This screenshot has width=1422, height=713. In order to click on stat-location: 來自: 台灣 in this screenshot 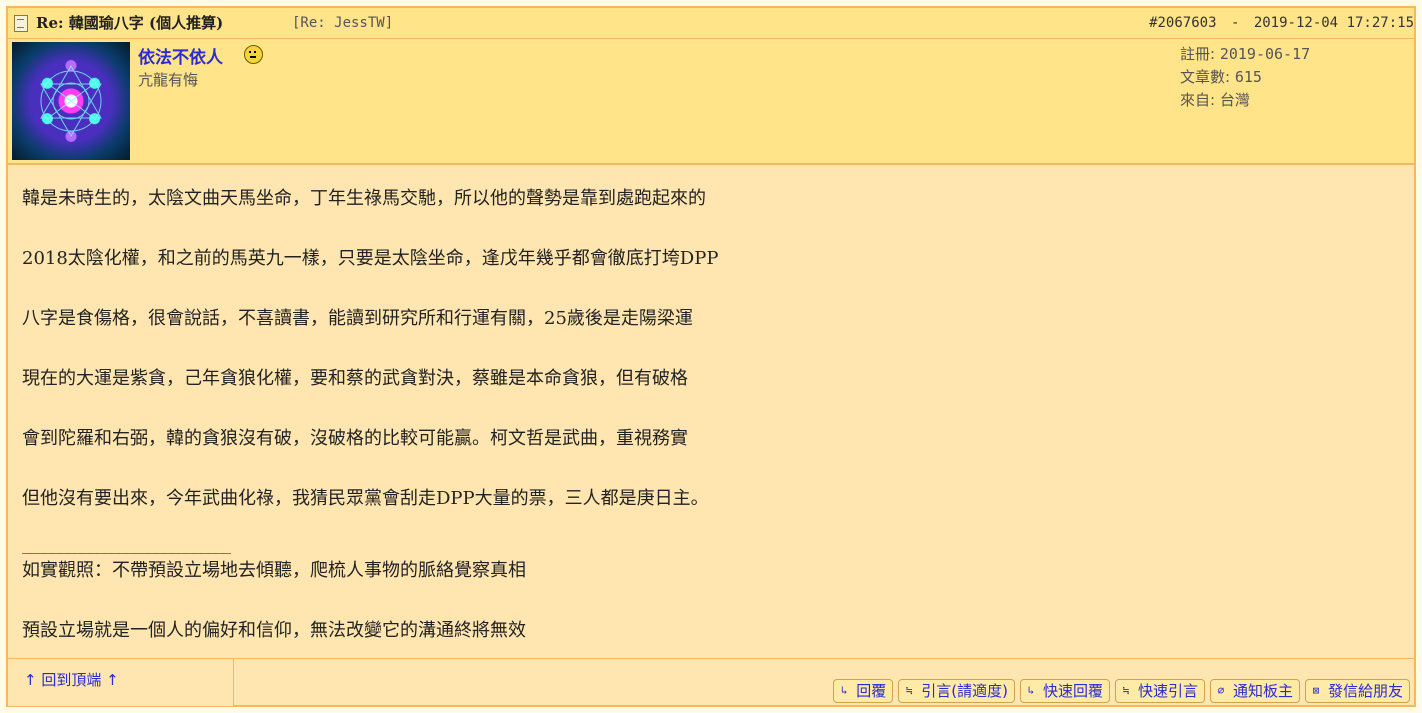, I will do `click(1215, 100)`.